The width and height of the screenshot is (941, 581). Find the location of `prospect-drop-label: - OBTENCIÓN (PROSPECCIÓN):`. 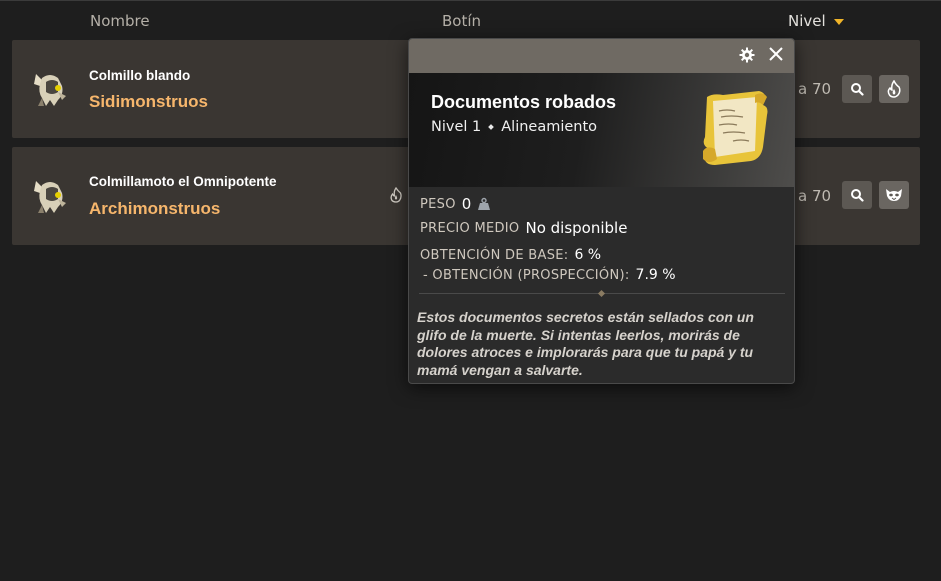

prospect-drop-label: - OBTENCIÓN (PROSPECCIÓN): is located at coordinates (526, 275).